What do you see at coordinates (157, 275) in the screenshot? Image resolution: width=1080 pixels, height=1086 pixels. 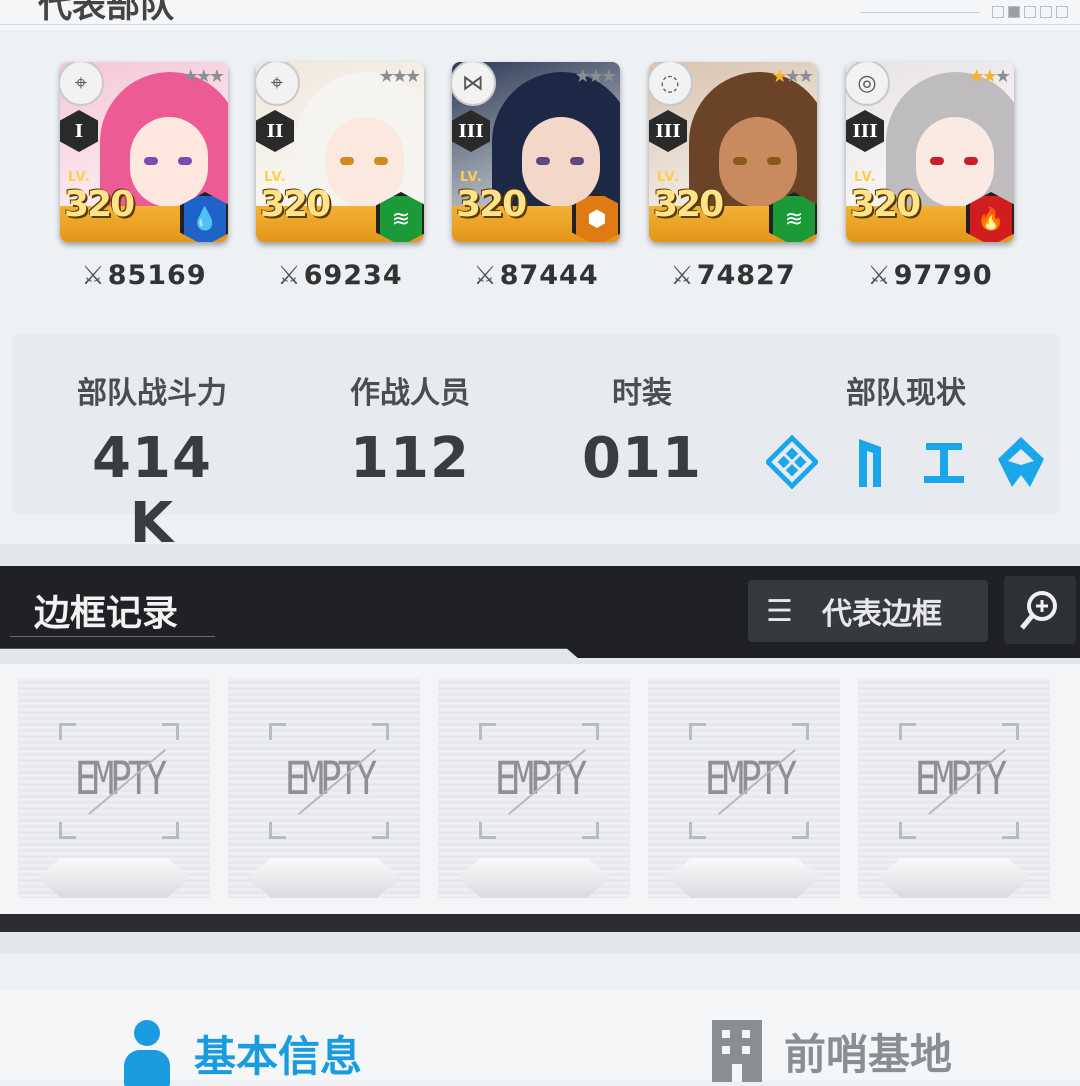 I see `combat-power-value: 85169` at bounding box center [157, 275].